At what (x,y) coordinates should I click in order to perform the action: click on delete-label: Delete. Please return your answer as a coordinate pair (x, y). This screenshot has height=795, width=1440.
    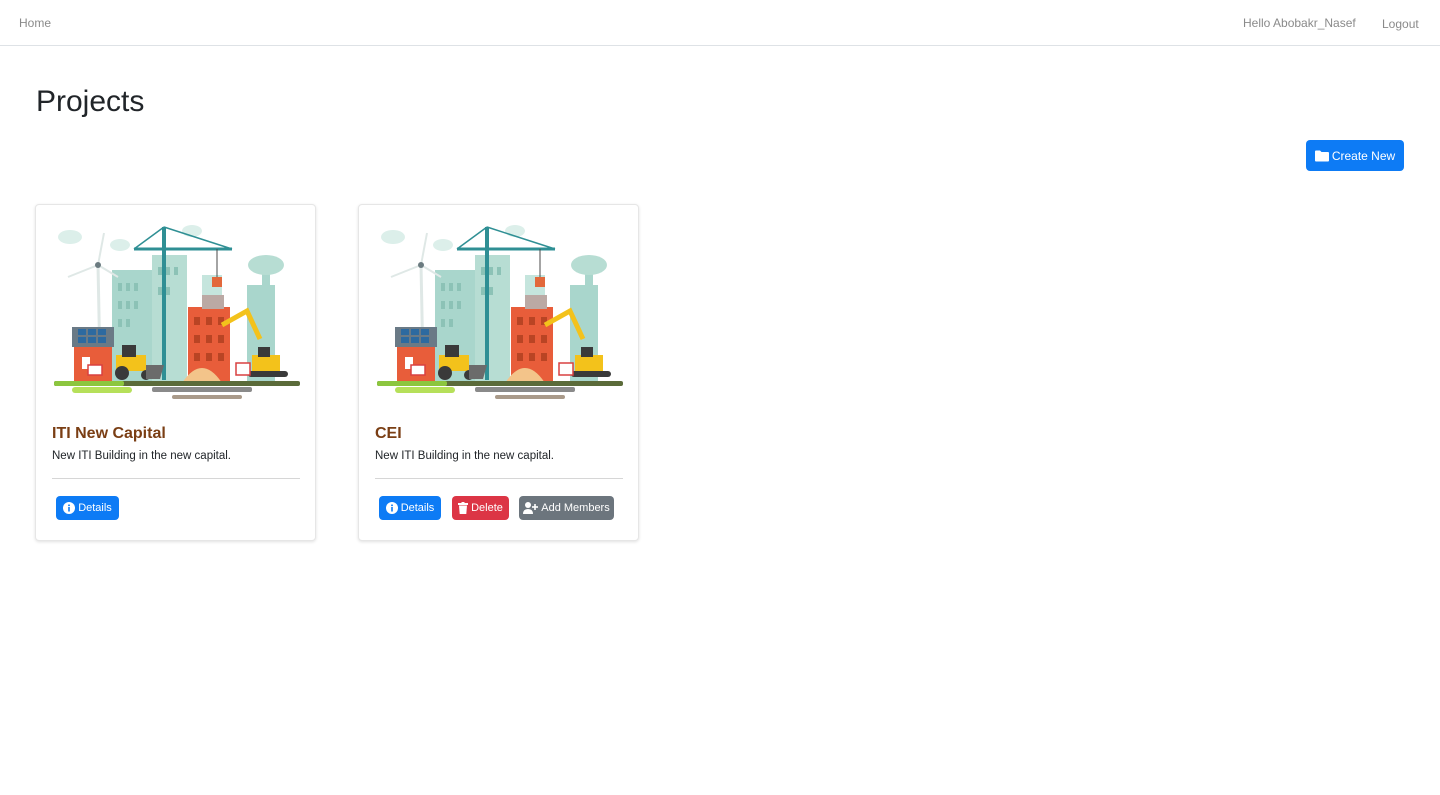
    Looking at the image, I should click on (487, 508).